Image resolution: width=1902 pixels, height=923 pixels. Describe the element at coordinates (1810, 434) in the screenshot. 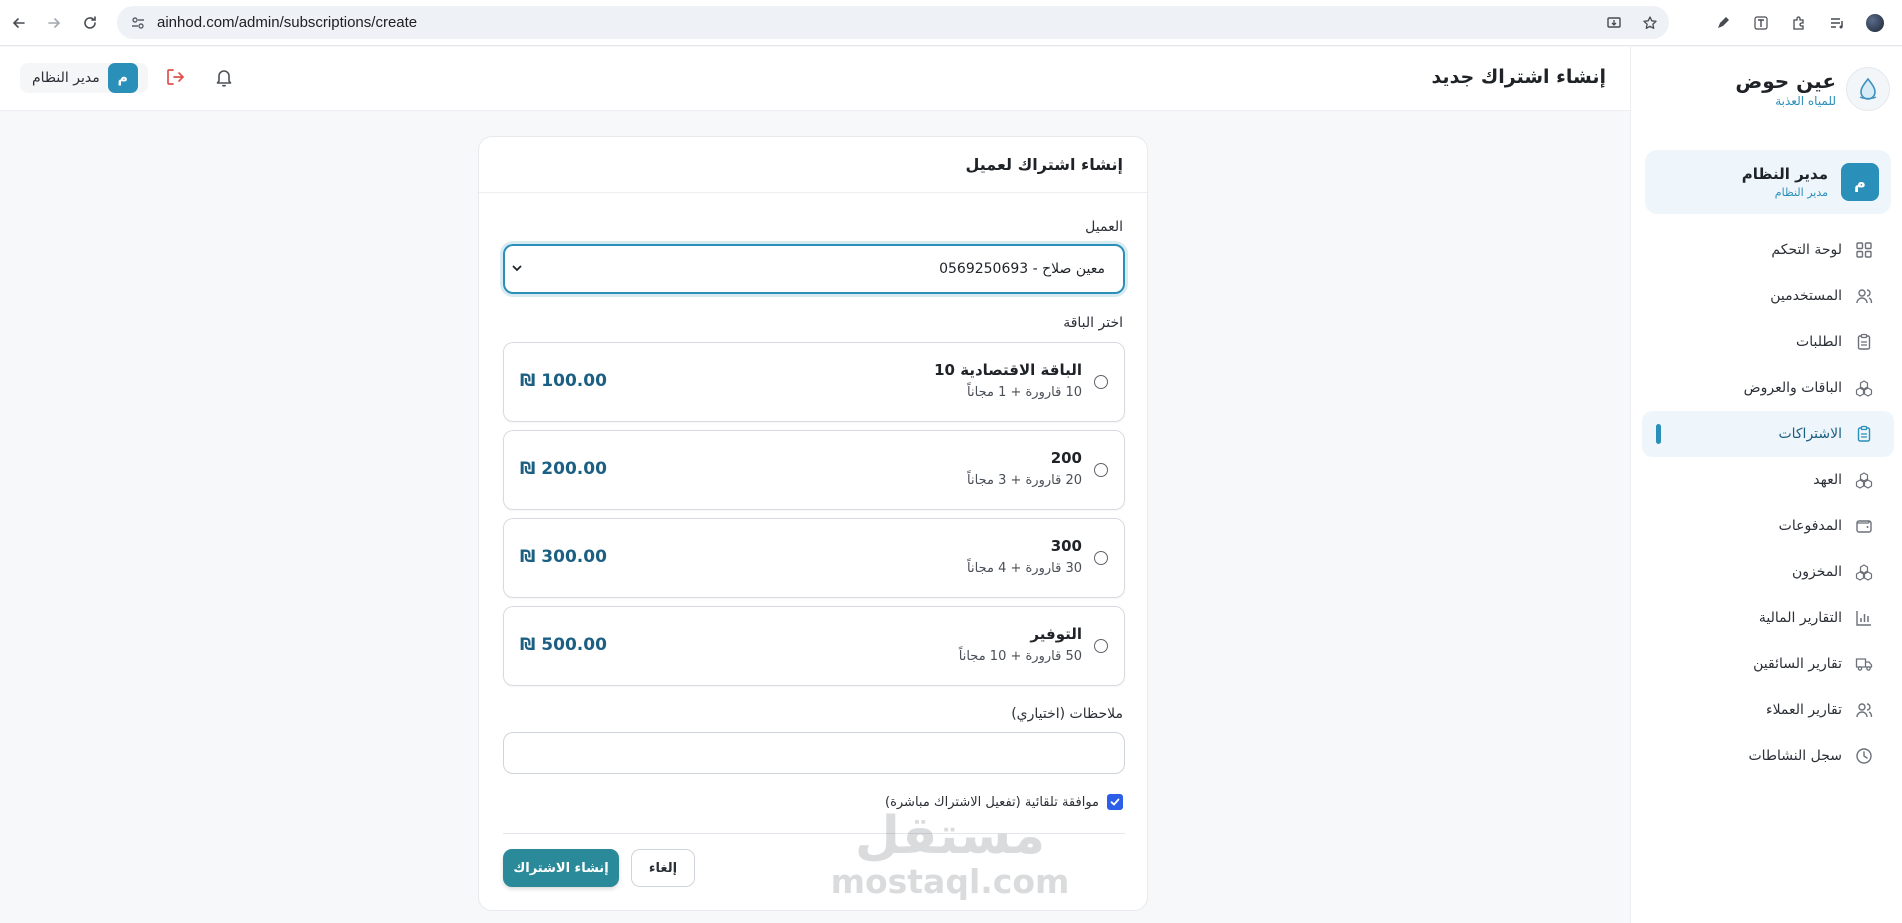

I see `sidebar-item-label: الاشتراكات` at that location.